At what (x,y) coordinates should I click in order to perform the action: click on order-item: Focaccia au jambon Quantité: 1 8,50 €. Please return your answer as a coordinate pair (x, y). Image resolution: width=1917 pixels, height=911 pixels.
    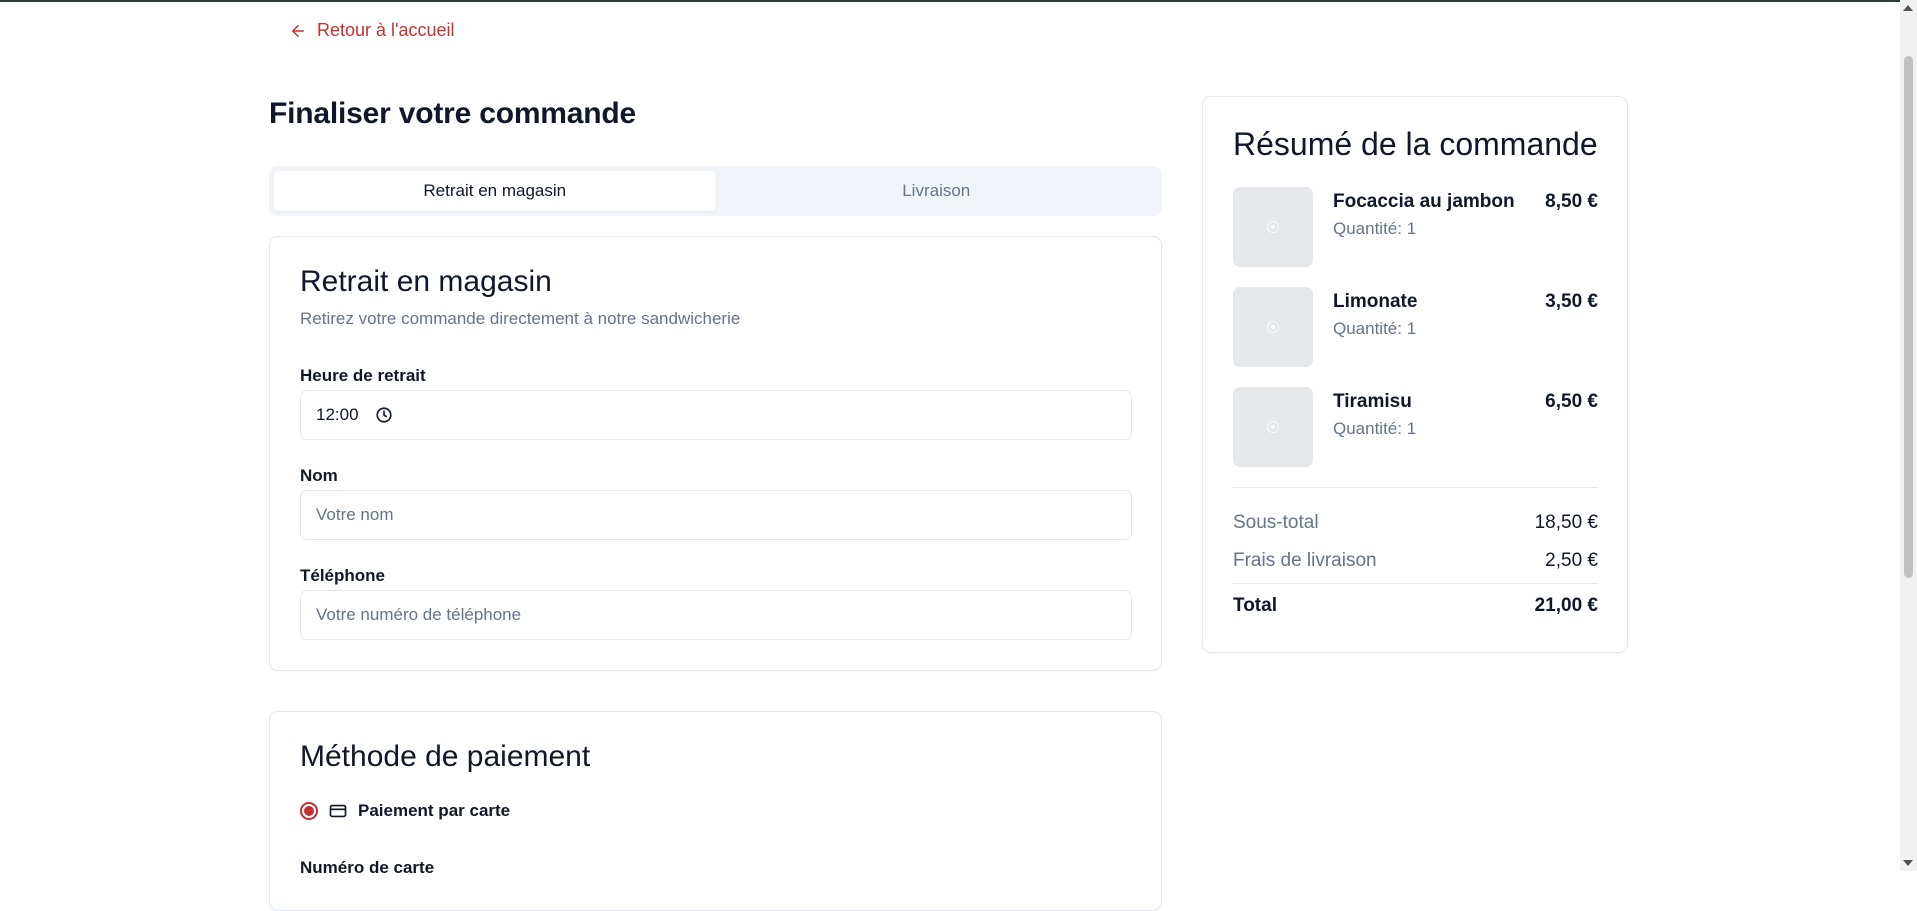
    Looking at the image, I should click on (1415, 227).